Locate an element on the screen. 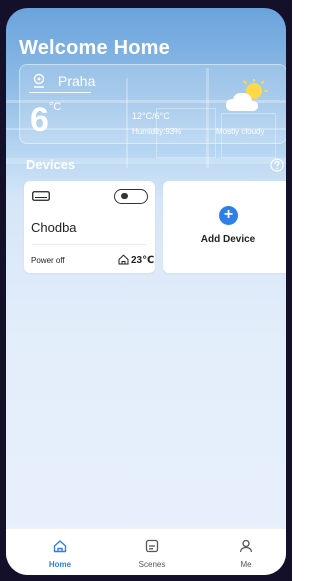 Image resolution: width=320 pixels, height=581 pixels. page-title: Welcome Home is located at coordinates (94, 48).